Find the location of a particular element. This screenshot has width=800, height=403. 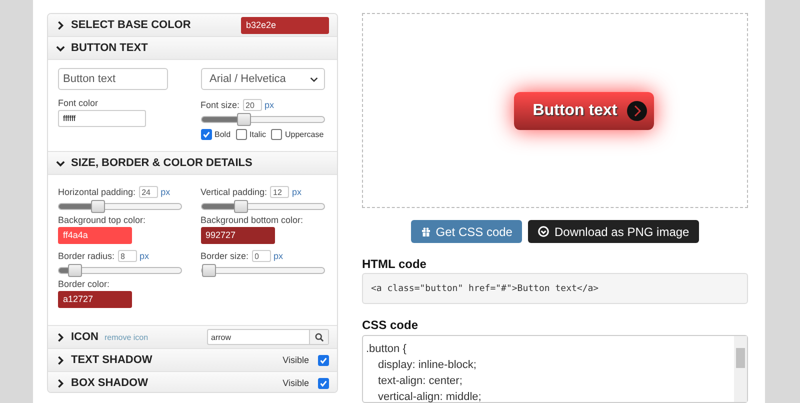

field-label: Background top color: is located at coordinates (102, 220).